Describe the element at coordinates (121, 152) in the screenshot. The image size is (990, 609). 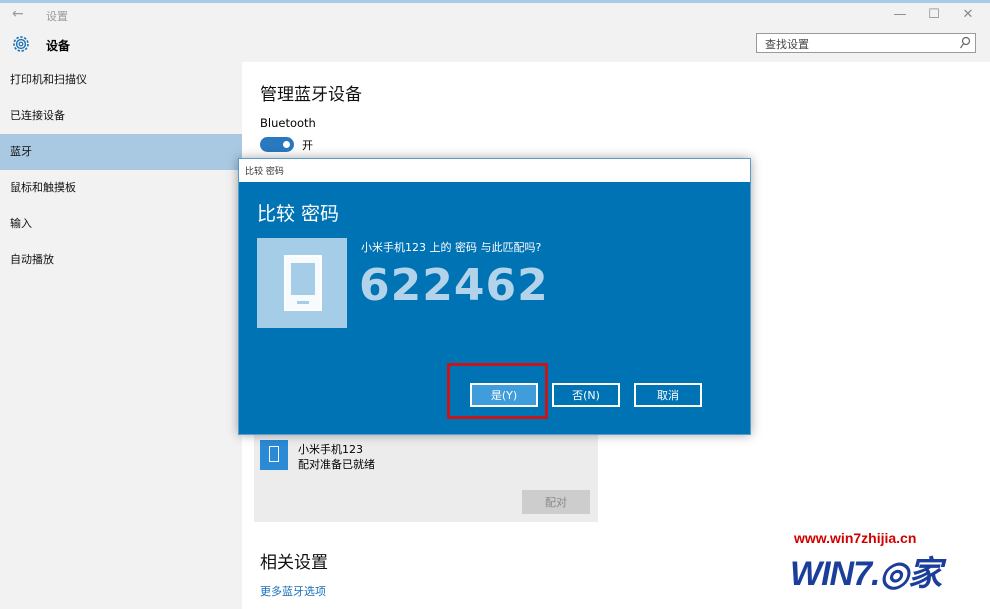
I see `sidebar-item-bluetooth: 蓝牙` at that location.